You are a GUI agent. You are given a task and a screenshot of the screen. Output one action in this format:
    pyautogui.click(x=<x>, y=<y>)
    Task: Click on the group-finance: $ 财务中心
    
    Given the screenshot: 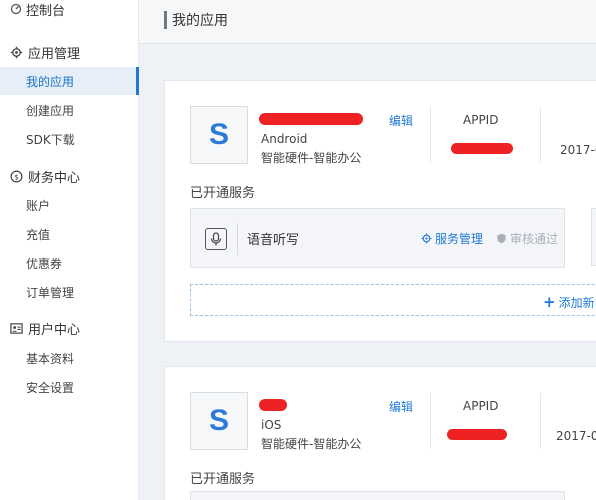 What is the action you would take?
    pyautogui.click(x=45, y=176)
    